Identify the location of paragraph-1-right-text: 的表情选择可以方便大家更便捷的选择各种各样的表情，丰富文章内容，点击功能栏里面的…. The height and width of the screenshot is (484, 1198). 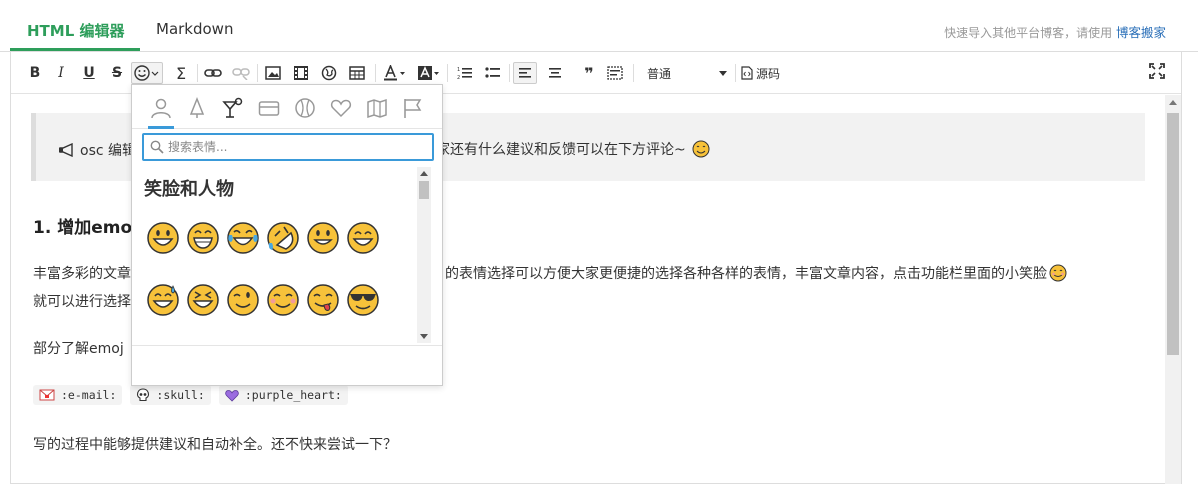
(746, 274).